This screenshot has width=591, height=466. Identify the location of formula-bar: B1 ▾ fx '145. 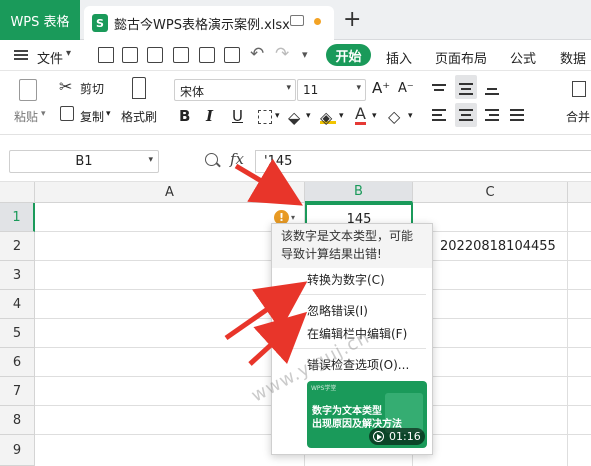
(295, 158).